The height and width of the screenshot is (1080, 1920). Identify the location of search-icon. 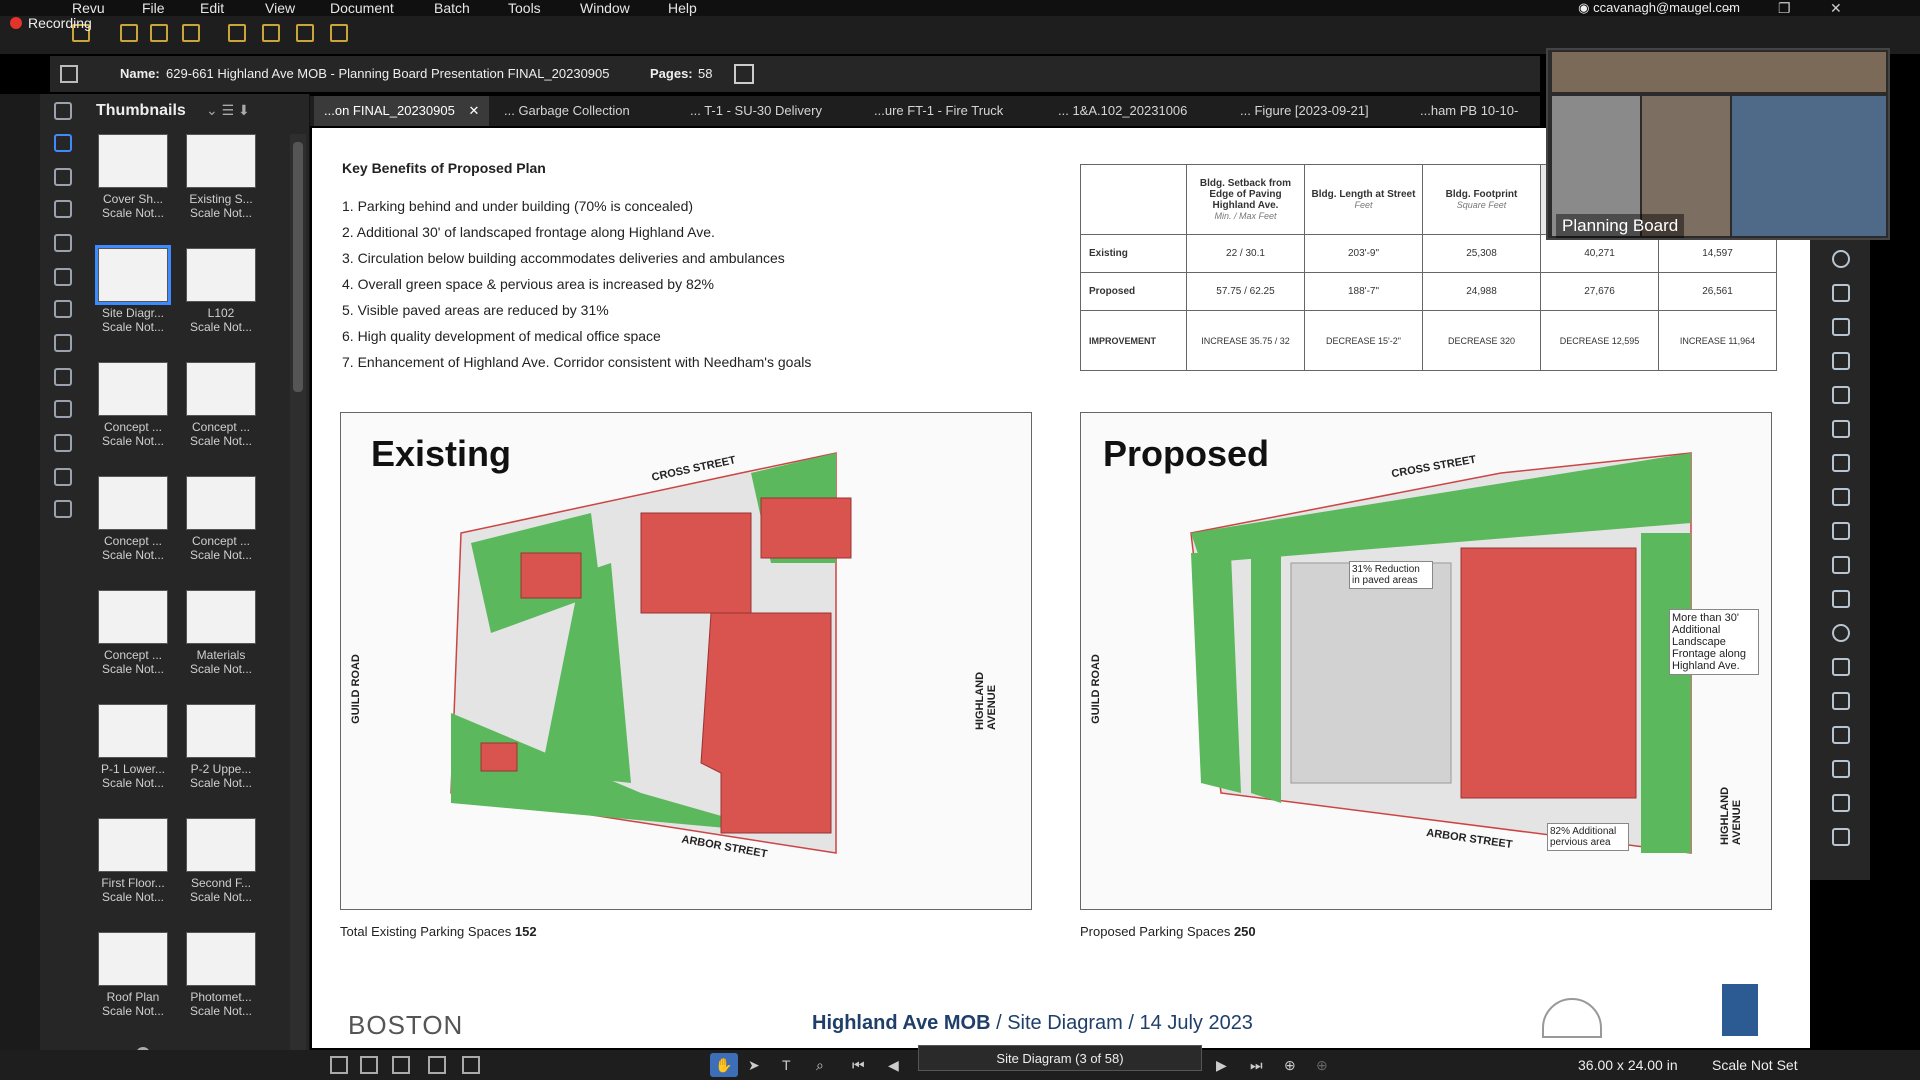
(63, 477).